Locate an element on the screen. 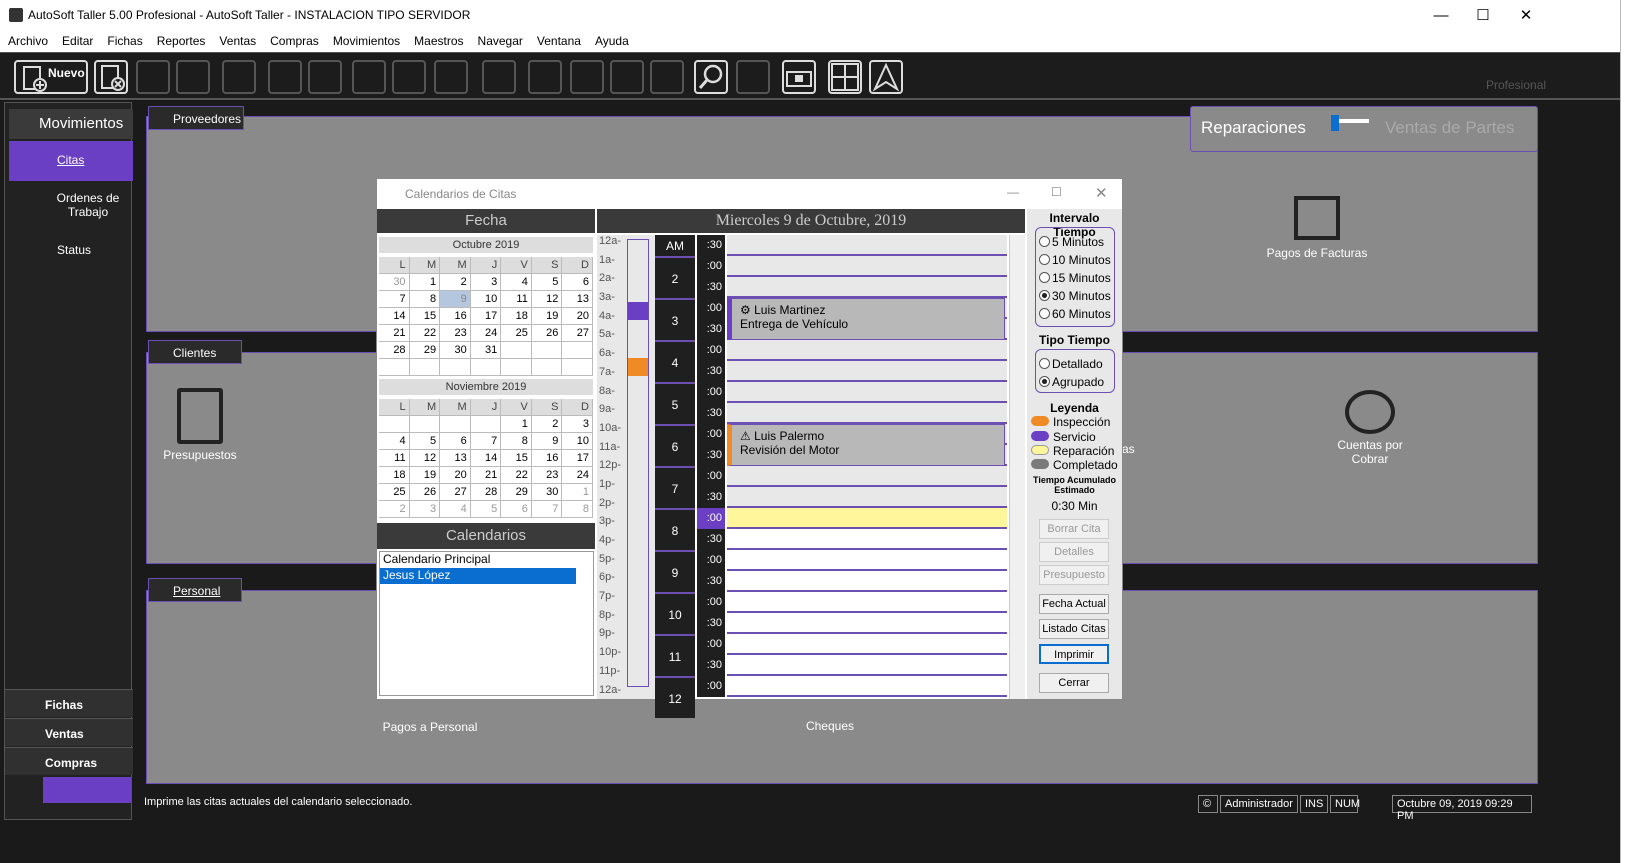 The width and height of the screenshot is (1638, 863). sidebar-item-ordenes: Ordenes de Trabajo is located at coordinates (65, 209).